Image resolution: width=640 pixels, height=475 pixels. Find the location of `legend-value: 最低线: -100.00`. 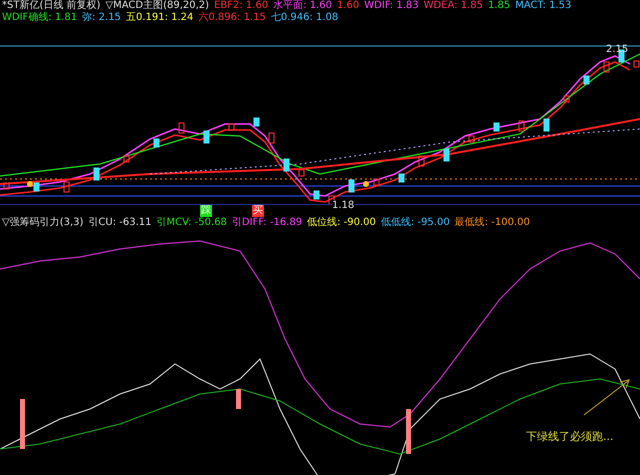

legend-value: 最低线: -100.00 is located at coordinates (492, 223).